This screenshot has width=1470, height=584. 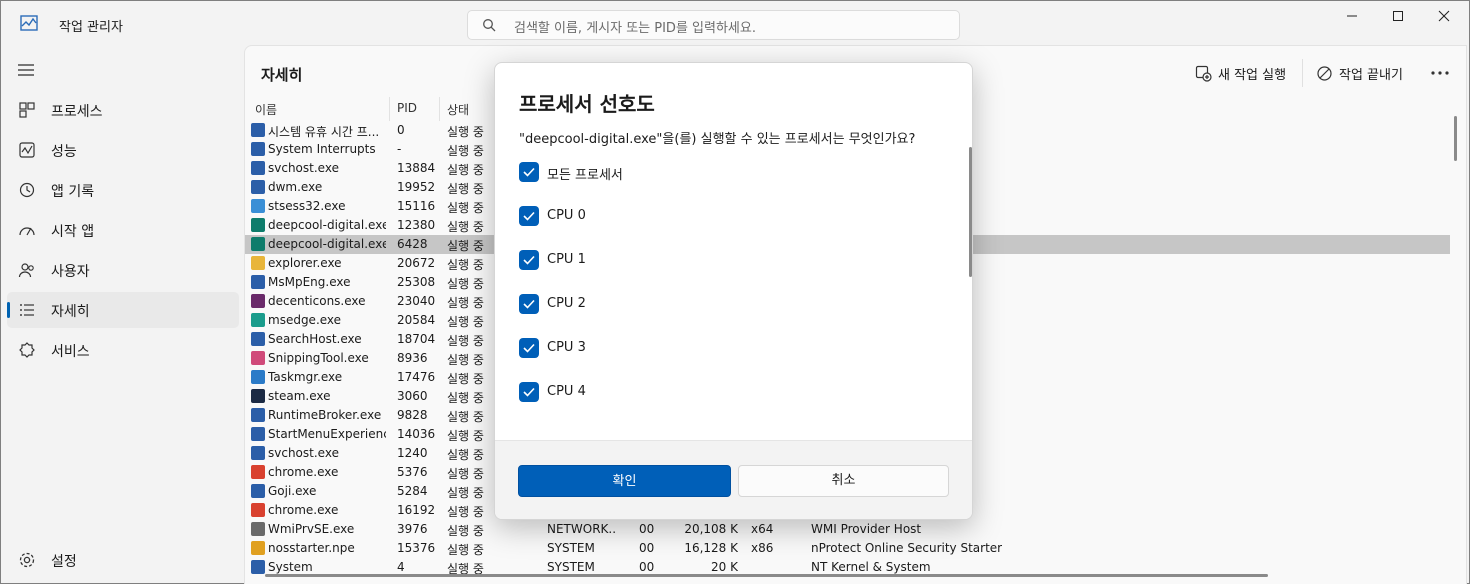 I want to click on gear-icon, so click(x=27, y=560).